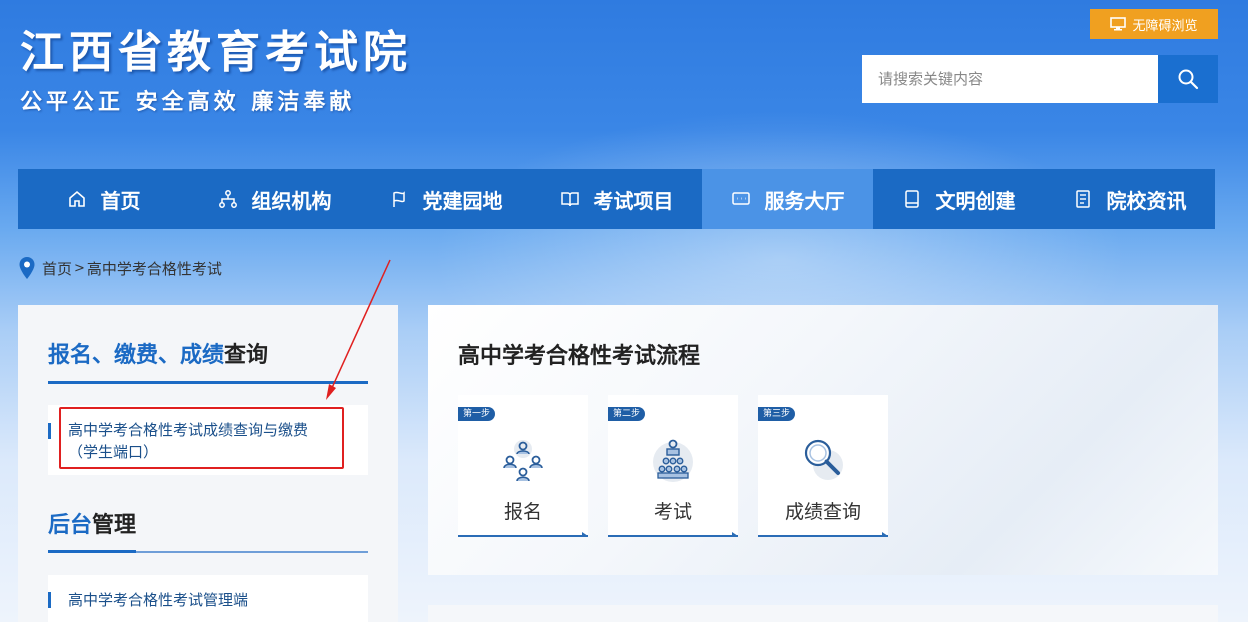 The width and height of the screenshot is (1248, 622). I want to click on nav-item-civilization: 文明创建, so click(958, 199).